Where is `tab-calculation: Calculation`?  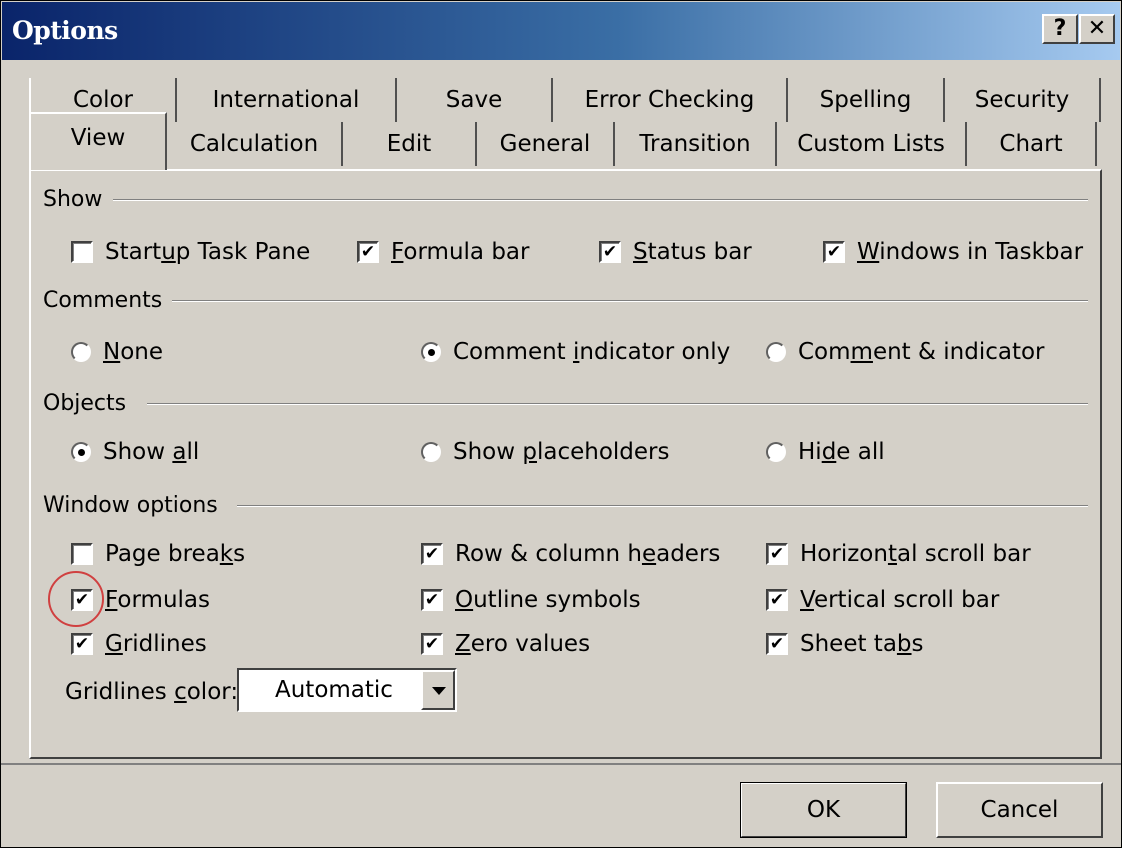 tab-calculation: Calculation is located at coordinates (255, 144).